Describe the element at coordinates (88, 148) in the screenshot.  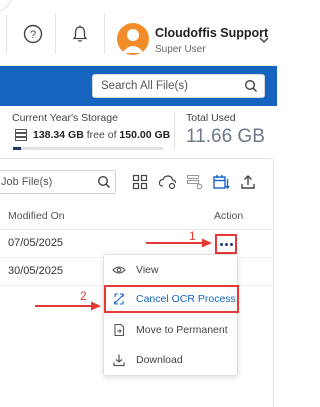
I see `storage-progress-bar` at that location.